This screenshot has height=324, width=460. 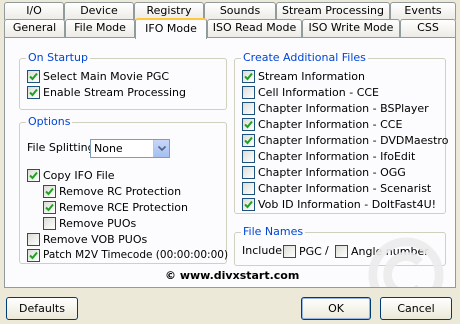 I want to click on chapter-info-ifoedit-checkbox: Chapter Information - IfoEdit, so click(x=328, y=156).